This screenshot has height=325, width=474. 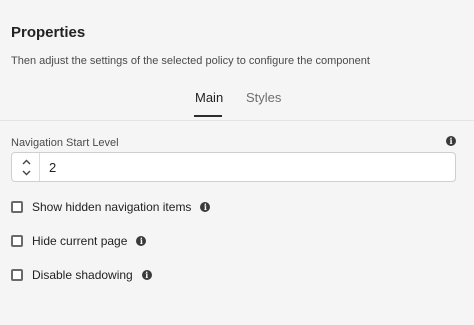 I want to click on disable-shadowing-label: Disable shadowing, so click(x=82, y=275).